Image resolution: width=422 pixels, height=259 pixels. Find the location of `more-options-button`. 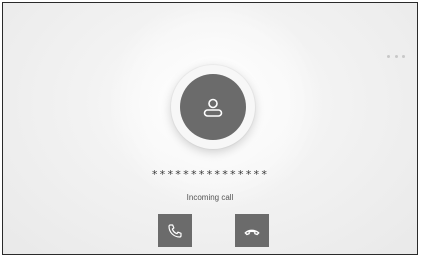

more-options-button is located at coordinates (396, 56).